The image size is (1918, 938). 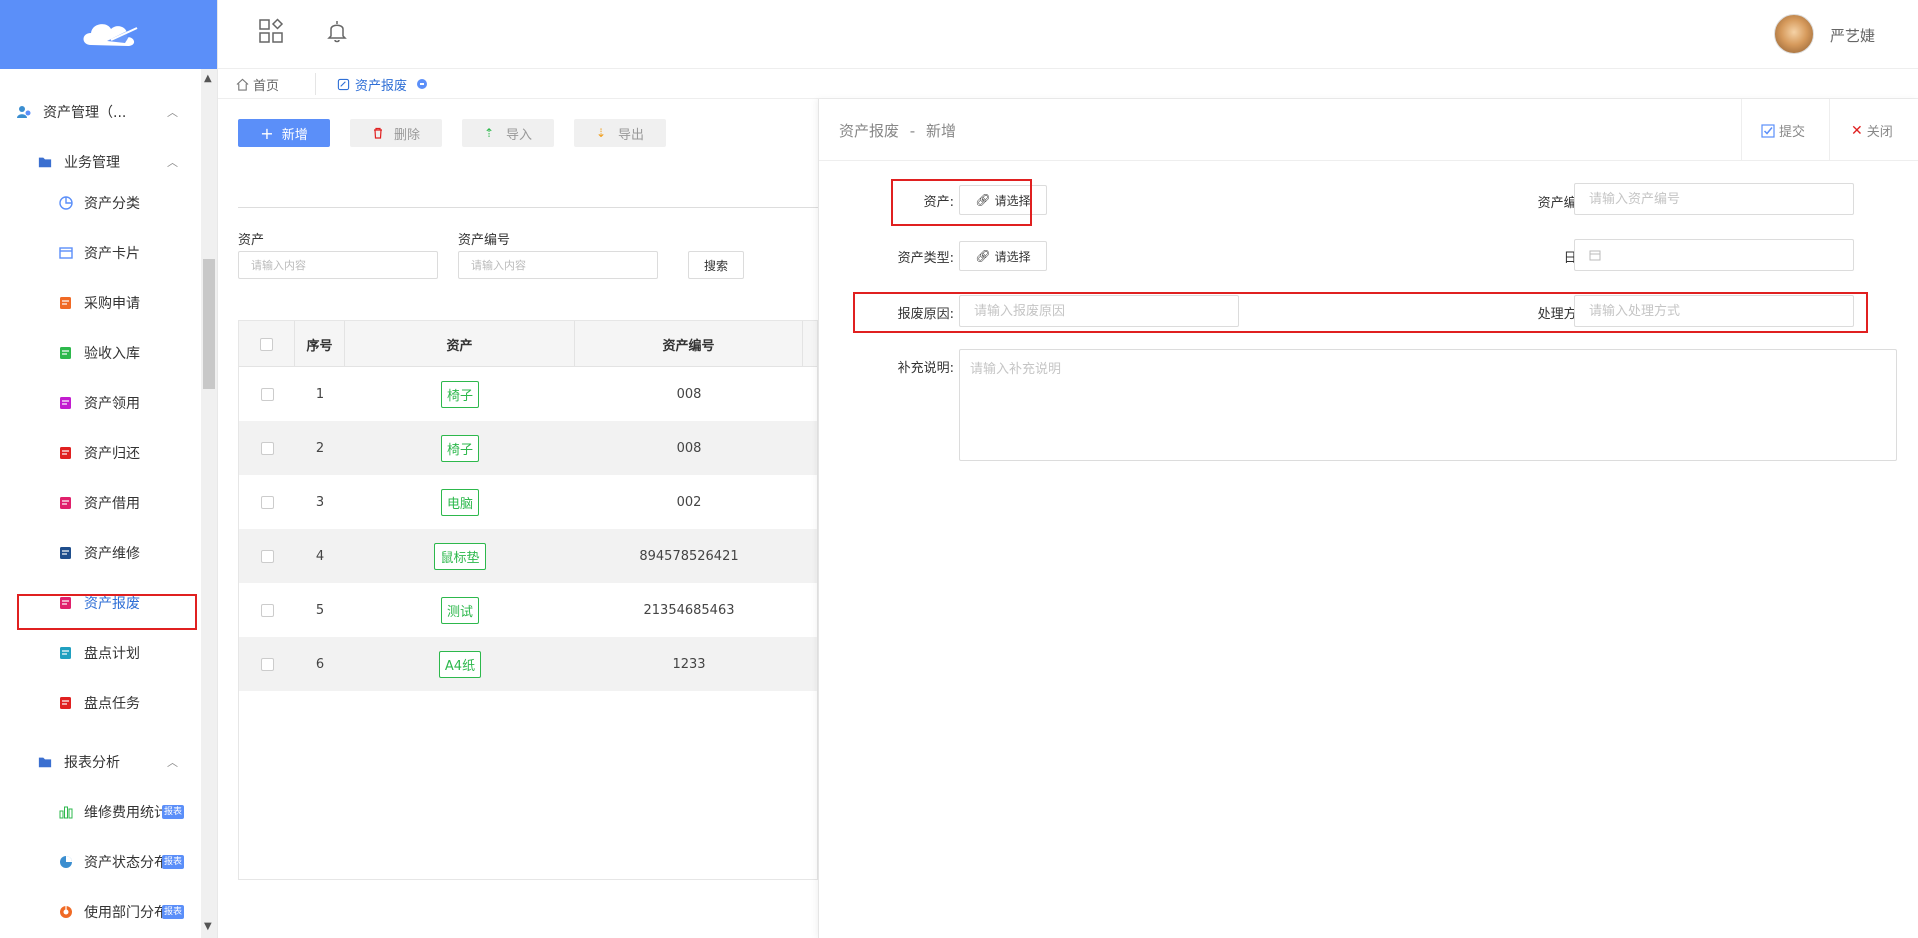 I want to click on table-row: 6 A4纸 1233, so click(x=528, y=664).